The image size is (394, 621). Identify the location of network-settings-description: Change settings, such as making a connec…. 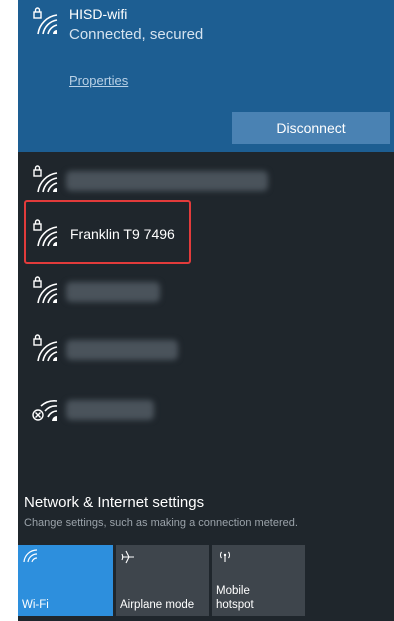
(161, 523).